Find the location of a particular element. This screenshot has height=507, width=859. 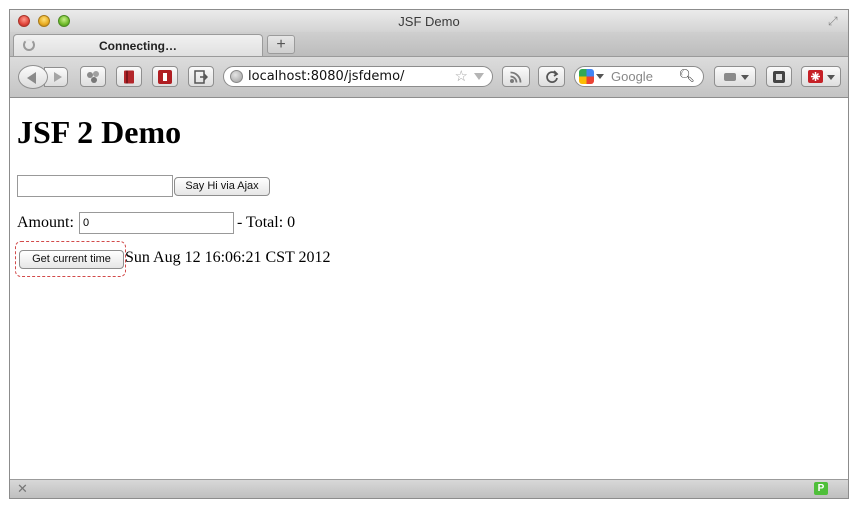

url-dropdown-icon is located at coordinates (479, 76).